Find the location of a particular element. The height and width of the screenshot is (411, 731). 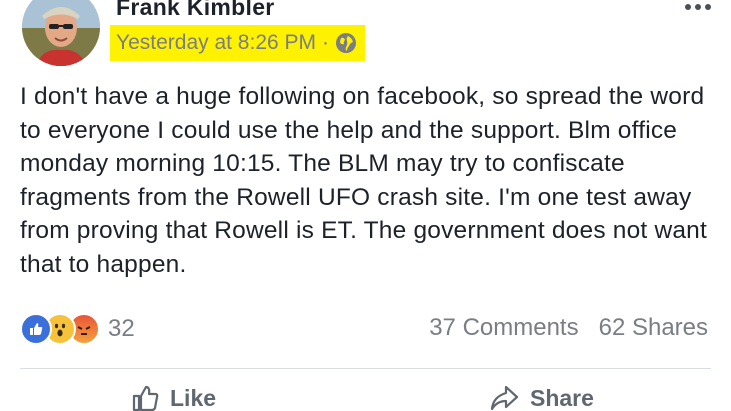

action-divider is located at coordinates (365, 368).